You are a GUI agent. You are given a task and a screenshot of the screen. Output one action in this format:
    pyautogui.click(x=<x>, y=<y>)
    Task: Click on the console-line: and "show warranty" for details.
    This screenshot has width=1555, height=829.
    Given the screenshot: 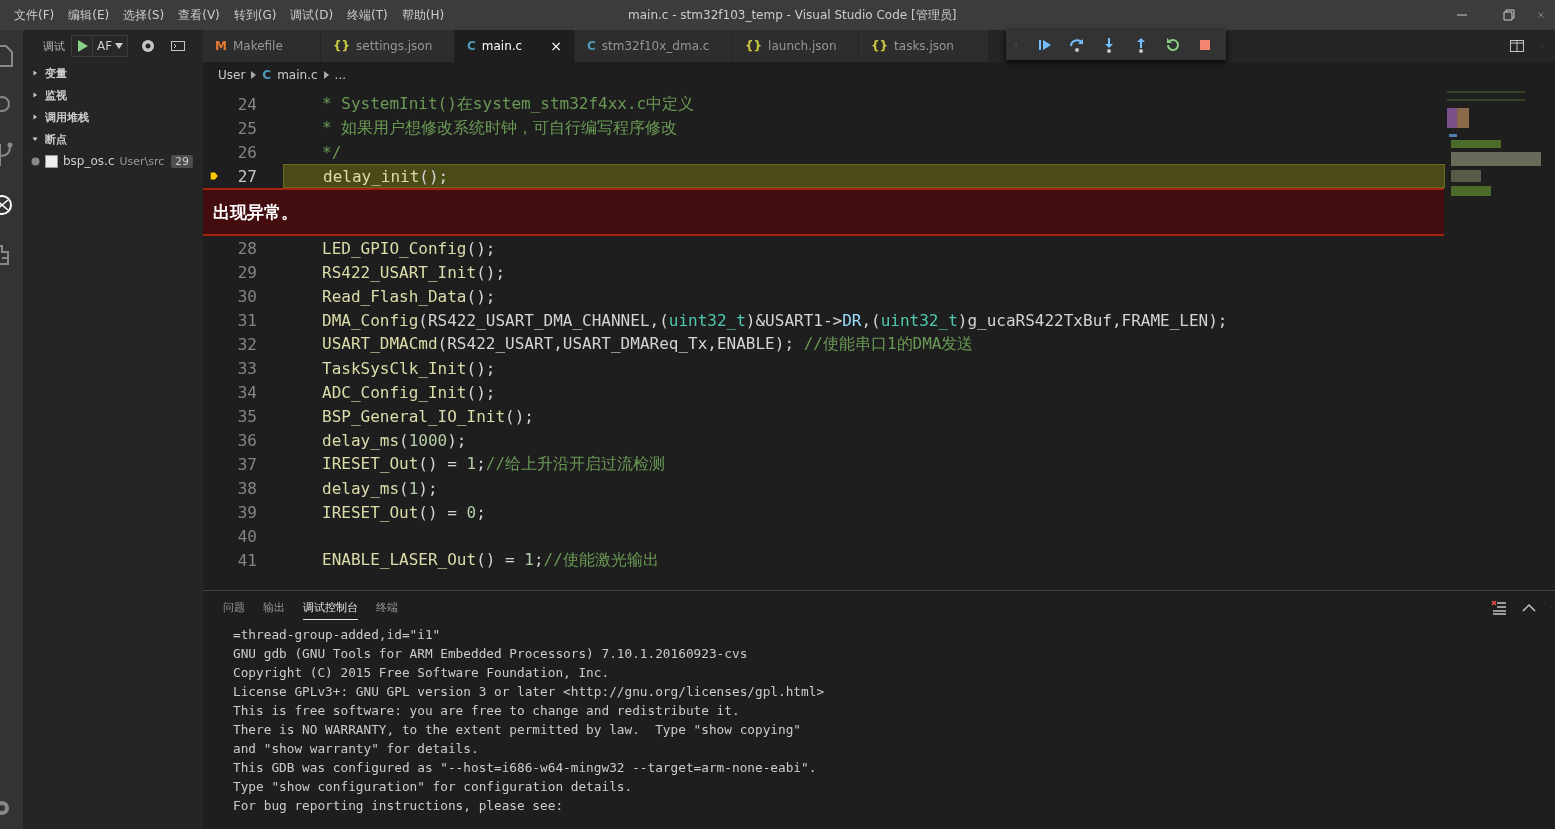 What is the action you would take?
    pyautogui.click(x=356, y=749)
    